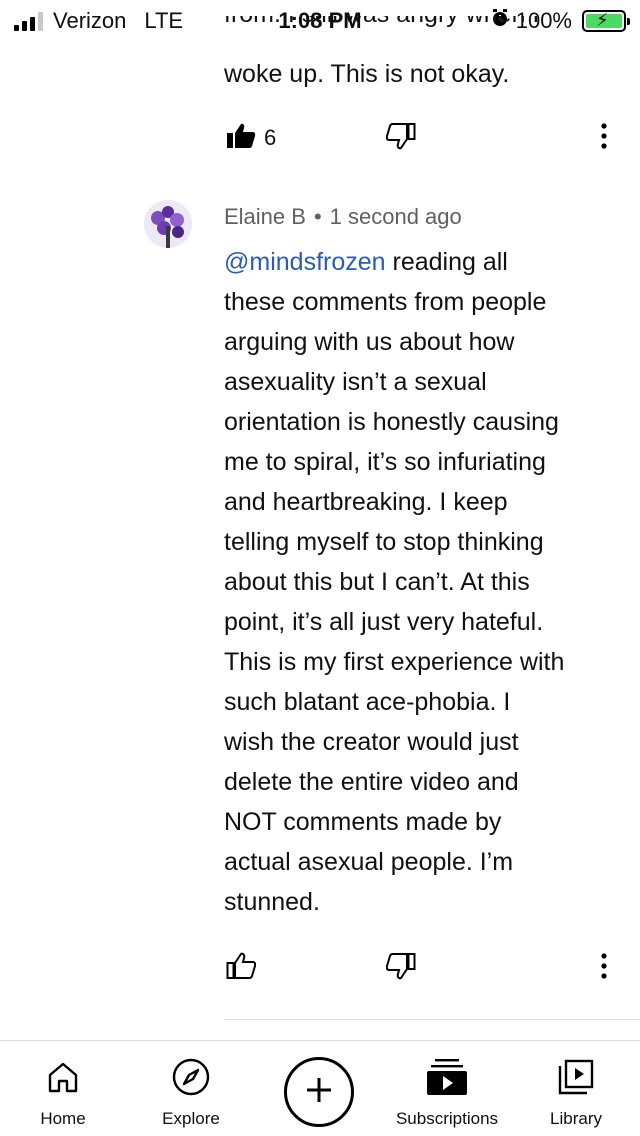 Image resolution: width=640 pixels, height=1136 pixels. I want to click on comment-line: wish the creator would just, so click(371, 742).